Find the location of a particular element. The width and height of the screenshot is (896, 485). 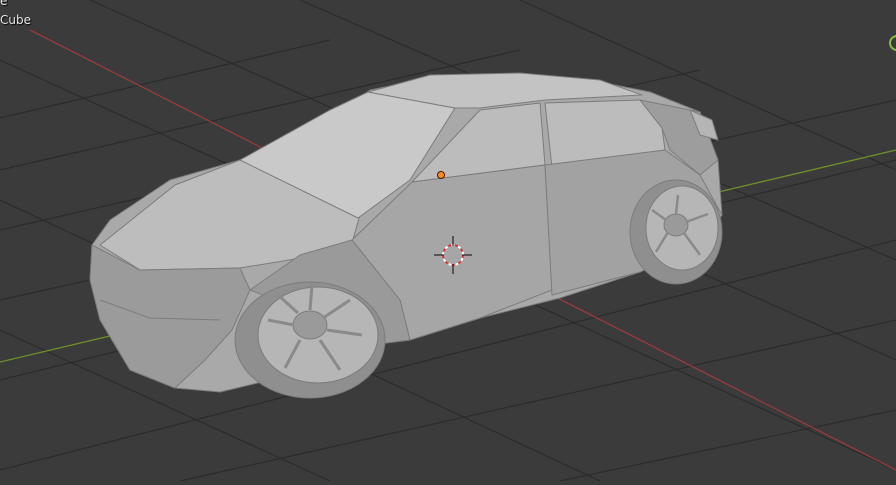

front-wheel is located at coordinates (310, 340).